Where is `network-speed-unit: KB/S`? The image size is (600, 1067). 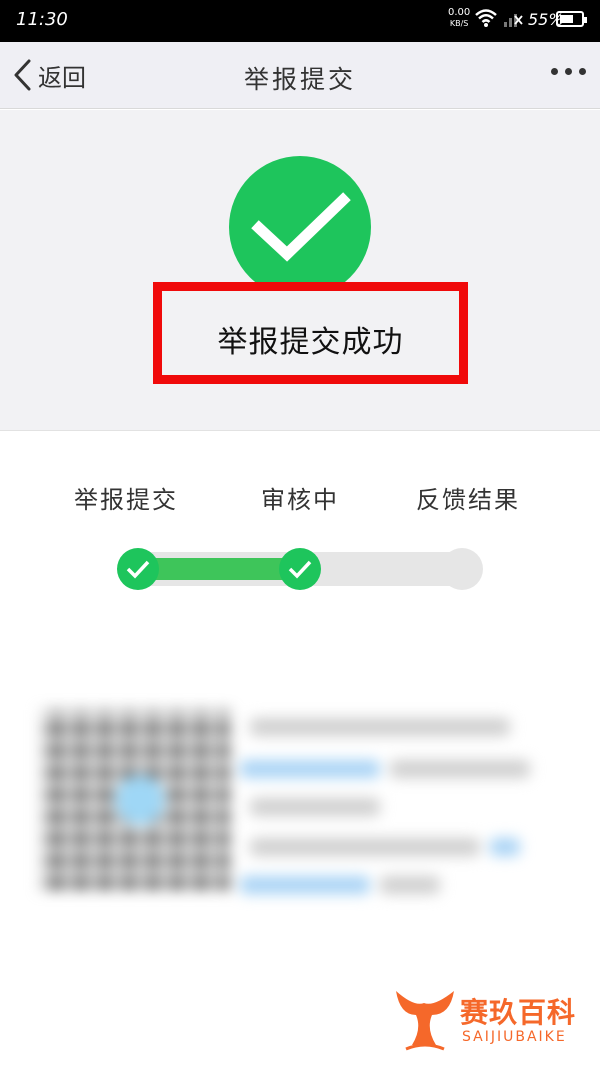 network-speed-unit: KB/S is located at coordinates (459, 23).